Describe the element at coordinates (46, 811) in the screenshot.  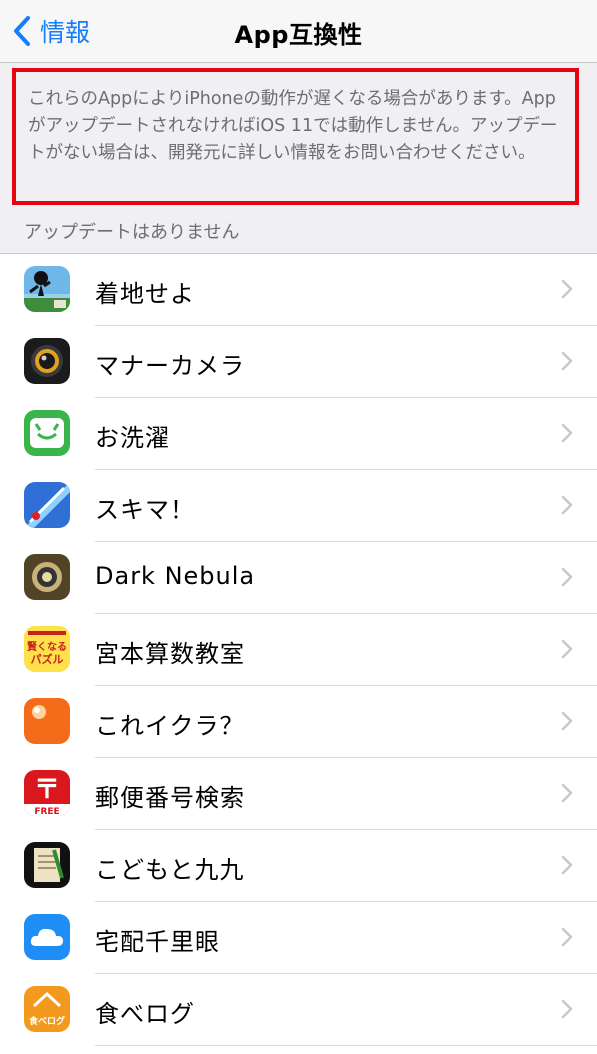
I see `icon-text: FREE` at that location.